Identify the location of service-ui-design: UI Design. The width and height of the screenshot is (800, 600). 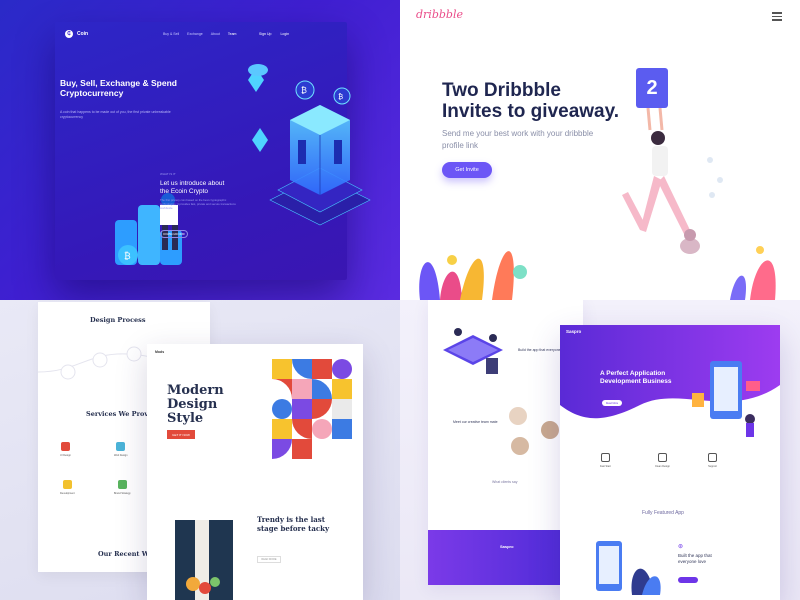
(65, 449).